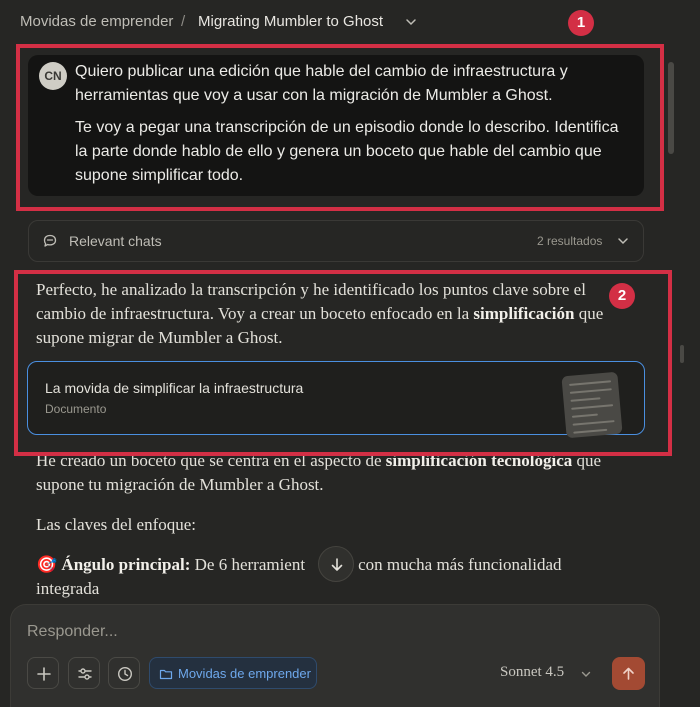  I want to click on plus-icon, so click(44, 674).